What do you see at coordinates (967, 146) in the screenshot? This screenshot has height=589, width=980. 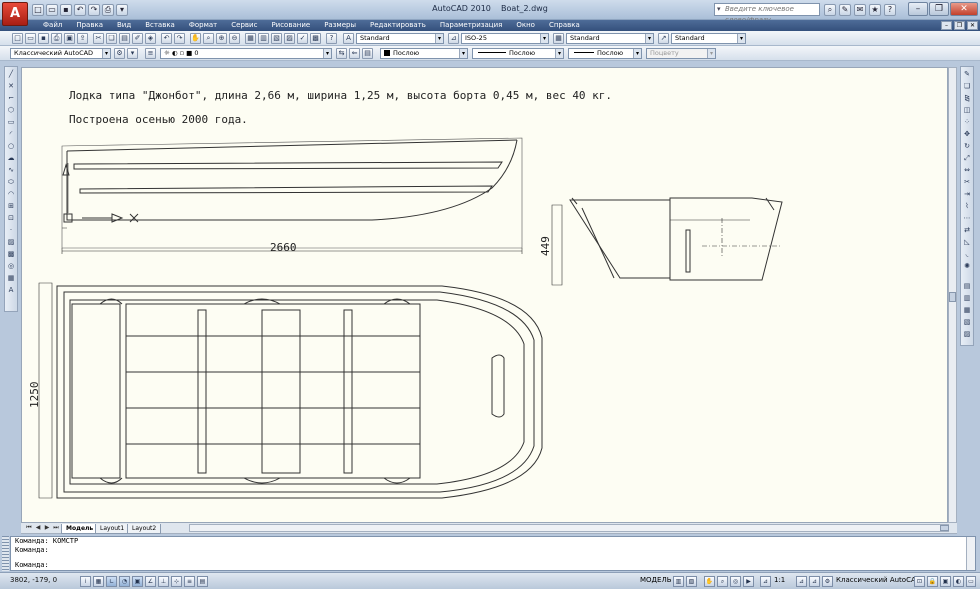 I see `rotate-icon: ↻` at bounding box center [967, 146].